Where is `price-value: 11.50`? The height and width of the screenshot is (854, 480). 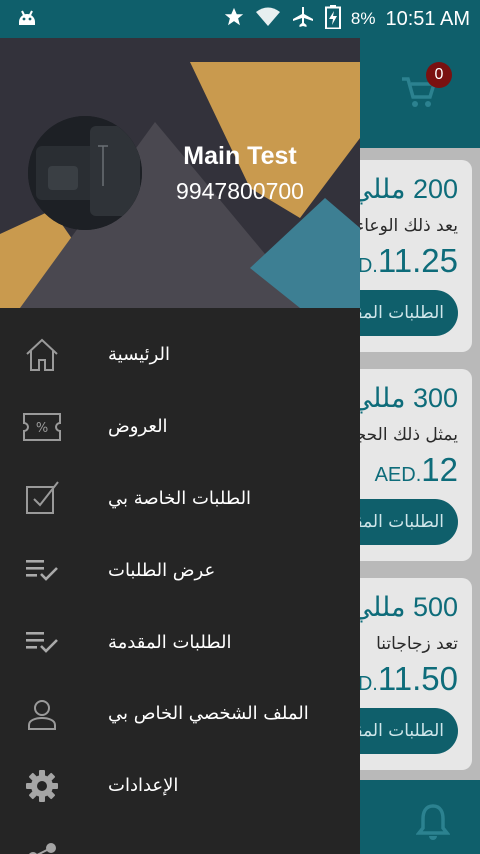 price-value: 11.50 is located at coordinates (417, 678).